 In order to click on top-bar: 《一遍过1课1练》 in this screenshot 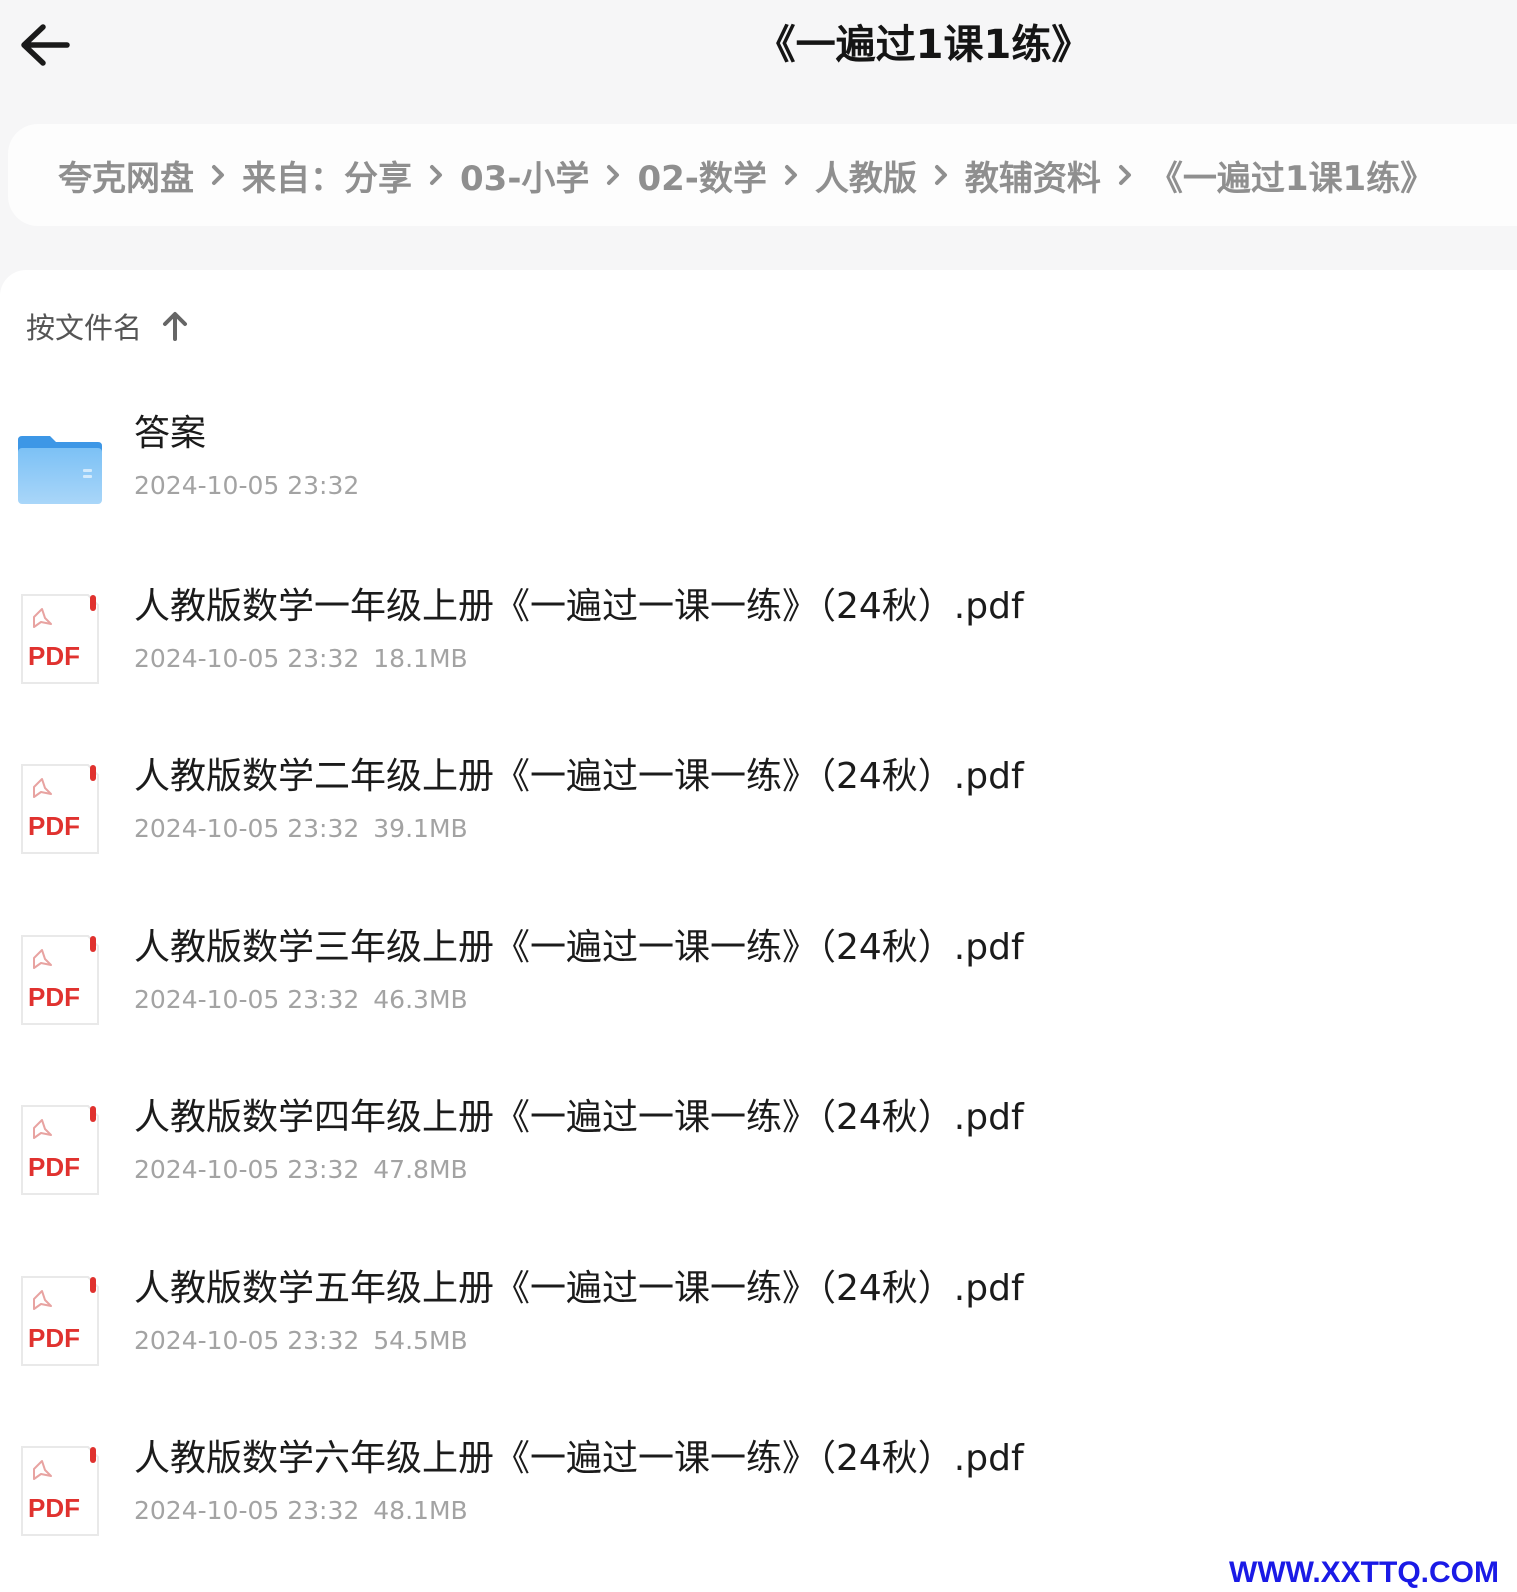, I will do `click(758, 55)`.